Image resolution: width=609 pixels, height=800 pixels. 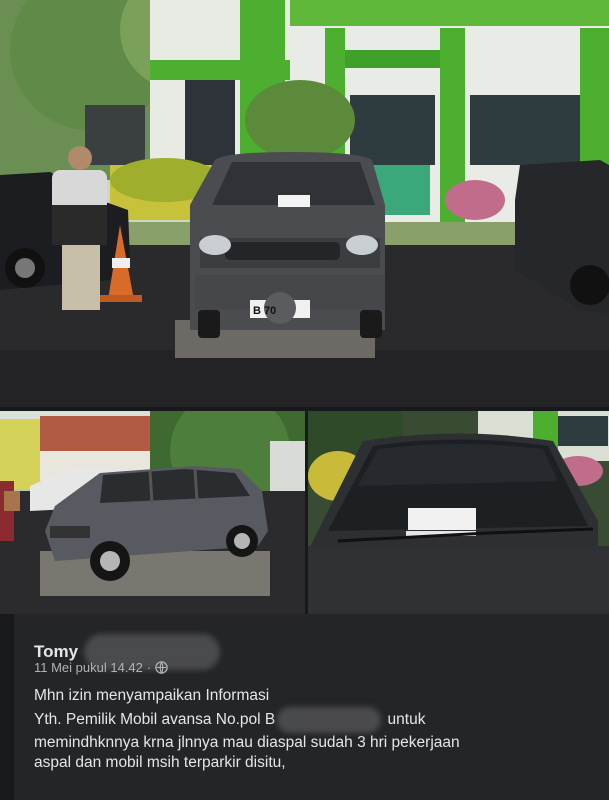 What do you see at coordinates (56, 652) in the screenshot?
I see `author-name: Tomy` at bounding box center [56, 652].